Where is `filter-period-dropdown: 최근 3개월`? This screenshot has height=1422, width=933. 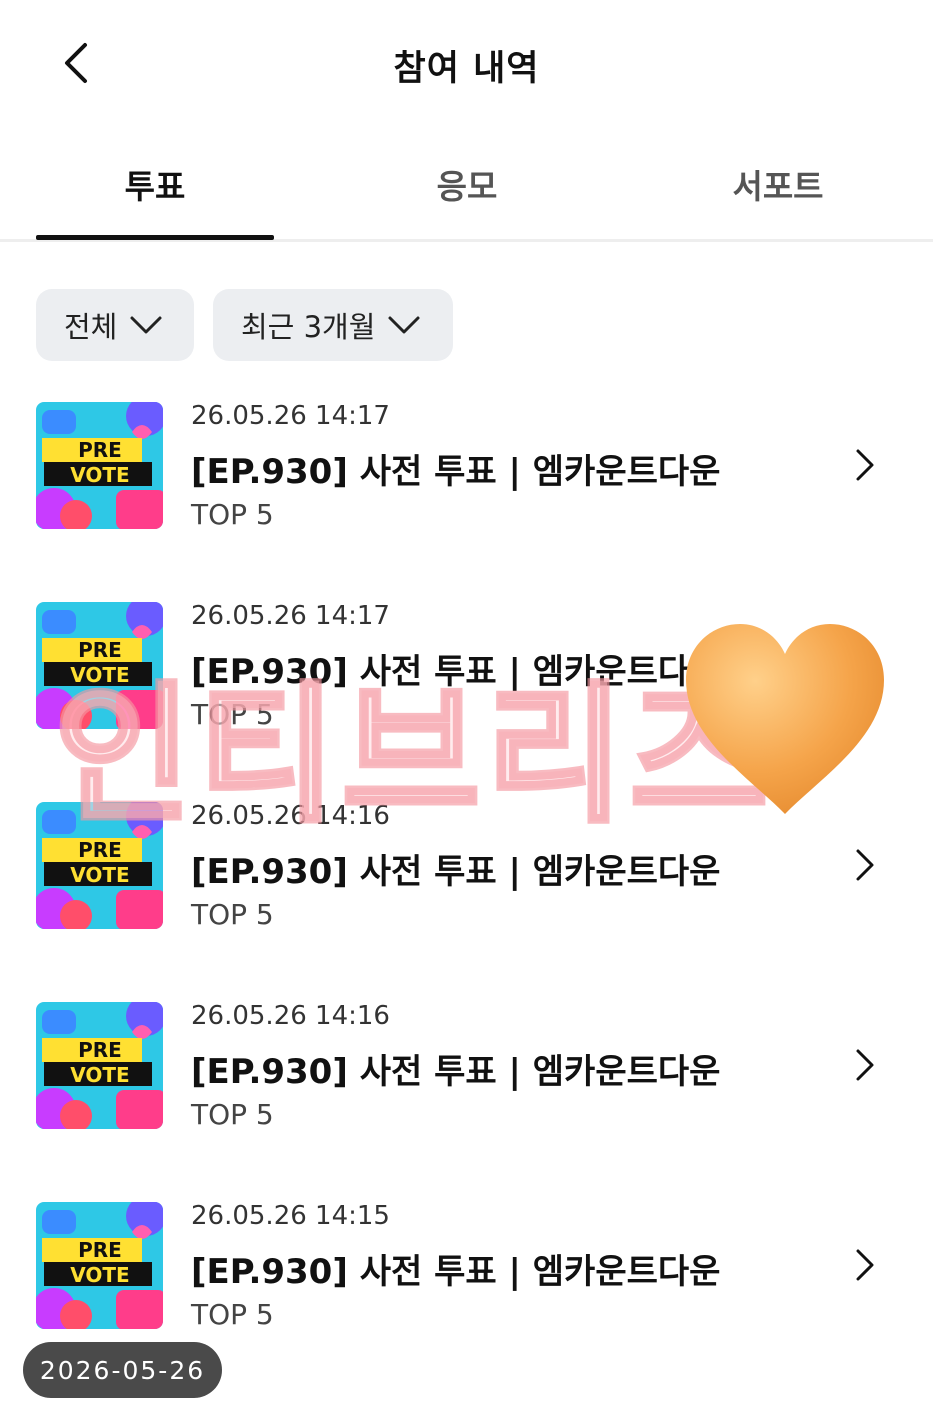 filter-period-dropdown: 최근 3개월 is located at coordinates (333, 325).